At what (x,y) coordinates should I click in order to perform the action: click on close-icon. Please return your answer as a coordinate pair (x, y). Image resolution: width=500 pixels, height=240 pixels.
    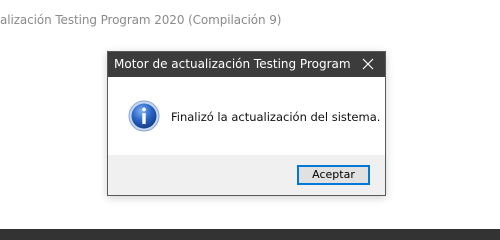
    Looking at the image, I should click on (368, 64).